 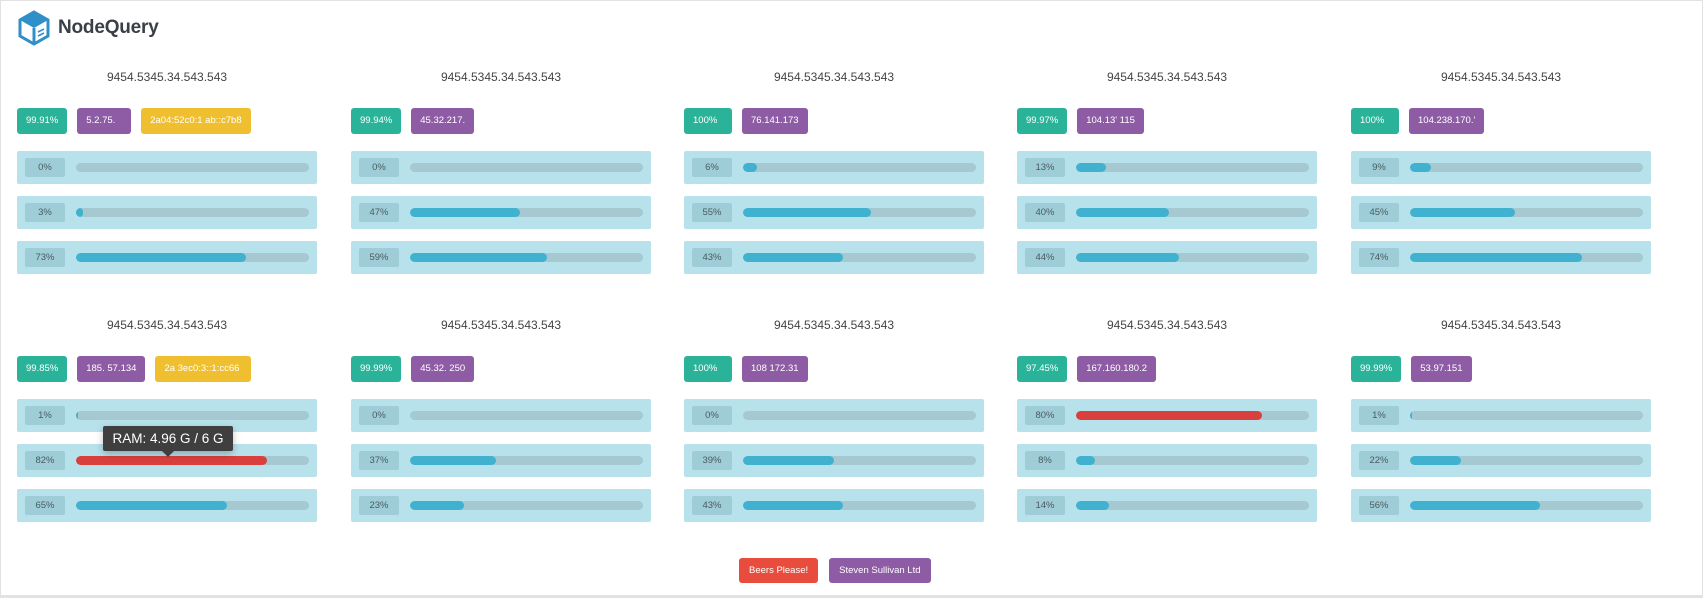 I want to click on donate-button: Beers Please!, so click(x=779, y=570).